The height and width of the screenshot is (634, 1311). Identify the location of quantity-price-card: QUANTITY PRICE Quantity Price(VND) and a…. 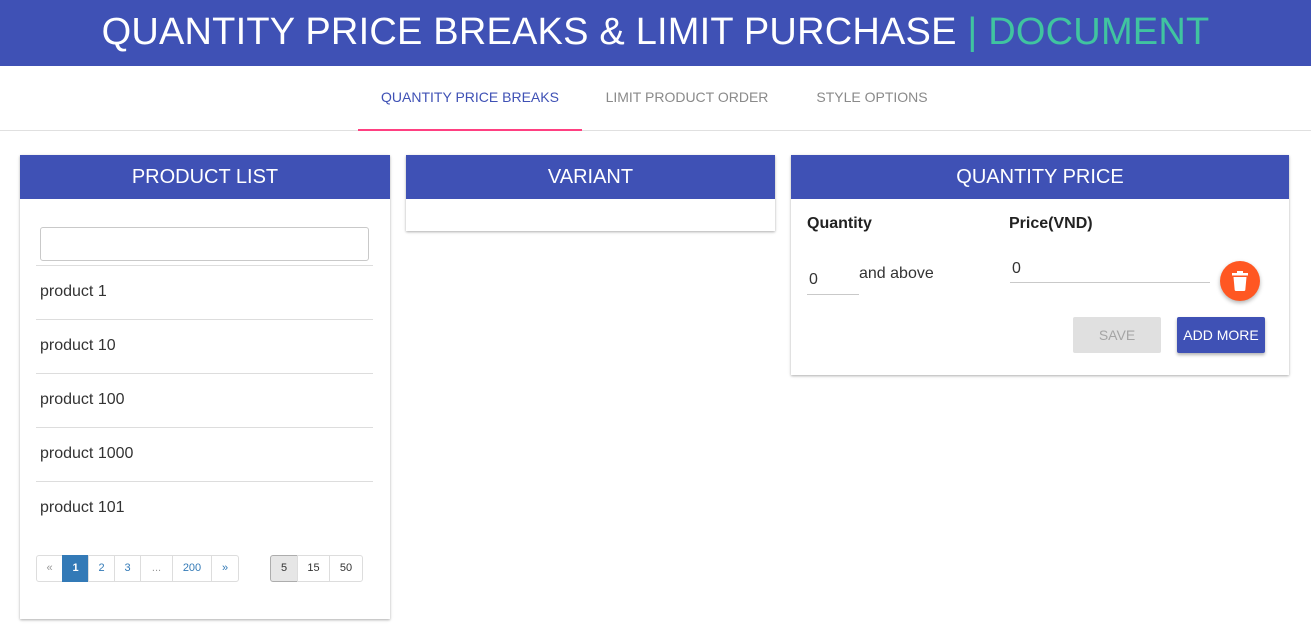
(1040, 265).